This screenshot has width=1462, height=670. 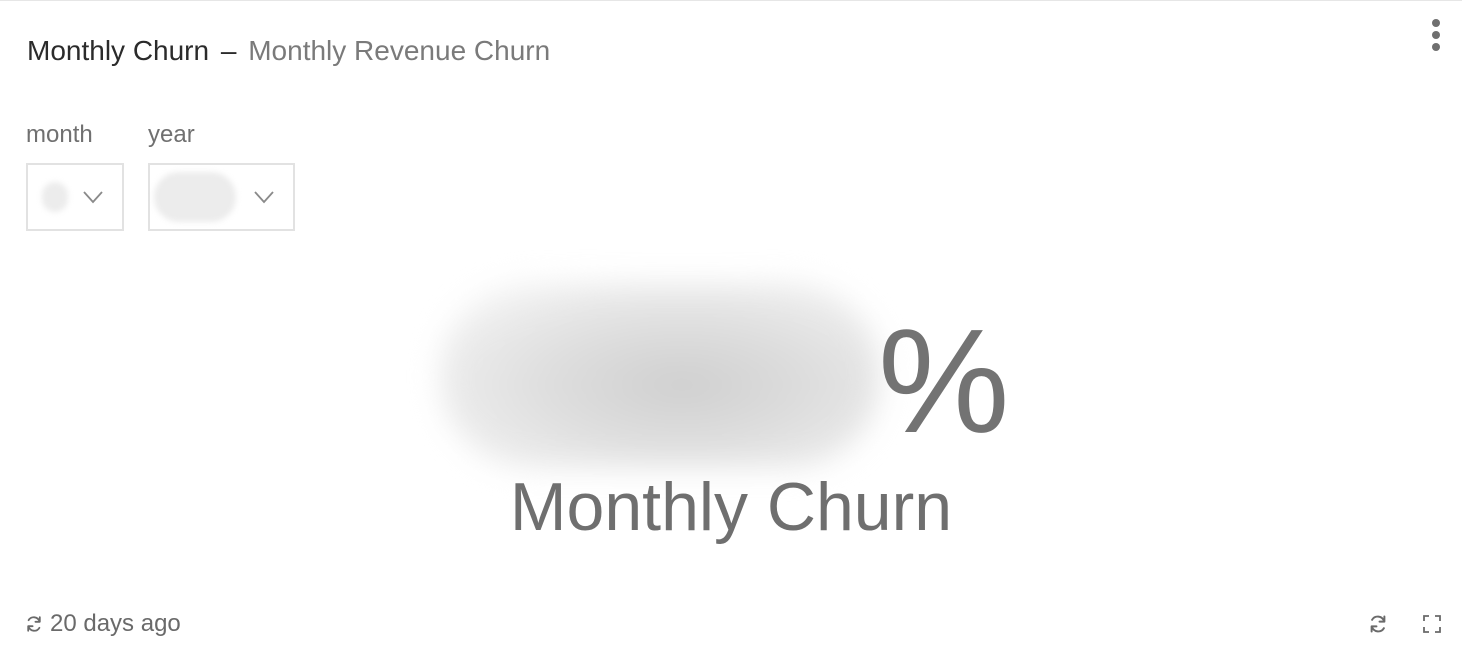 What do you see at coordinates (399, 50) in the screenshot?
I see `card-subtitle: Monthly Revenue Churn` at bounding box center [399, 50].